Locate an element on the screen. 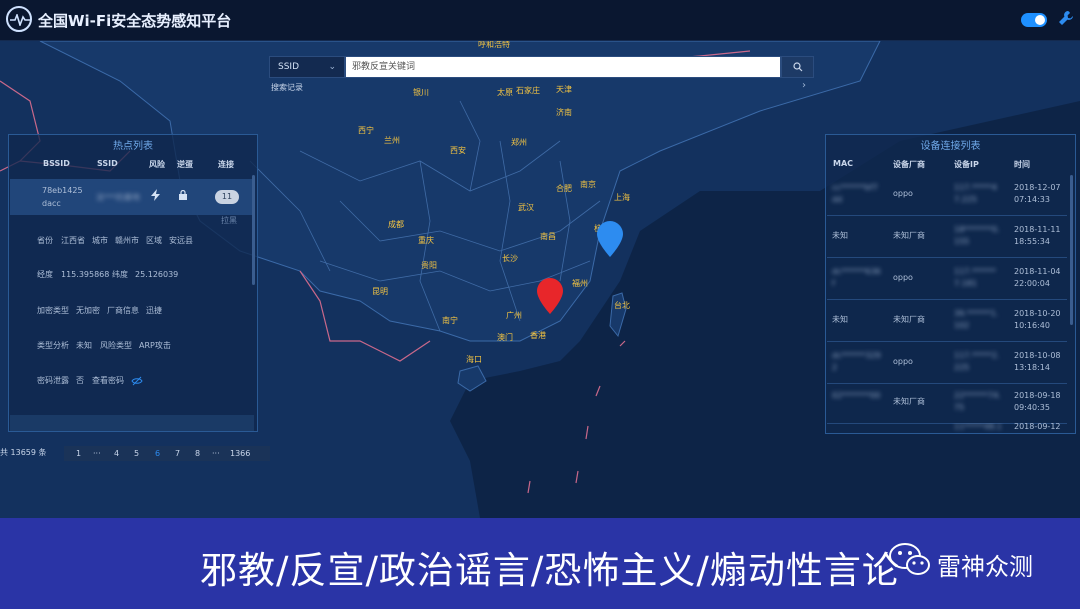 Image resolution: width=1080 pixels, height=609 pixels. page-link: 8 is located at coordinates (197, 453).